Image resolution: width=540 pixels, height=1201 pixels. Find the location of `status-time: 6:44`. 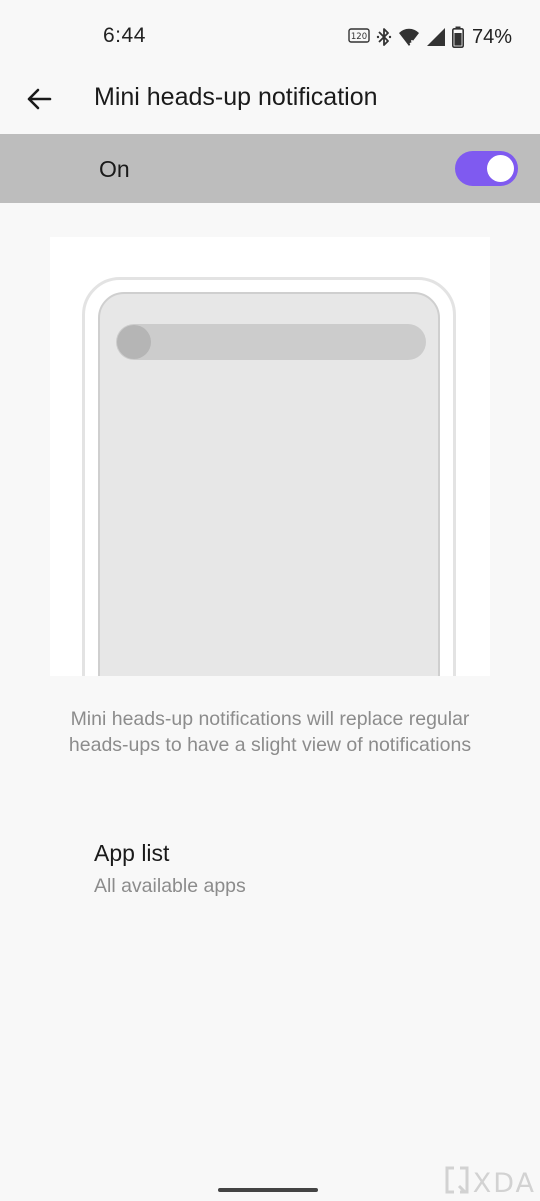

status-time: 6:44 is located at coordinates (124, 35).